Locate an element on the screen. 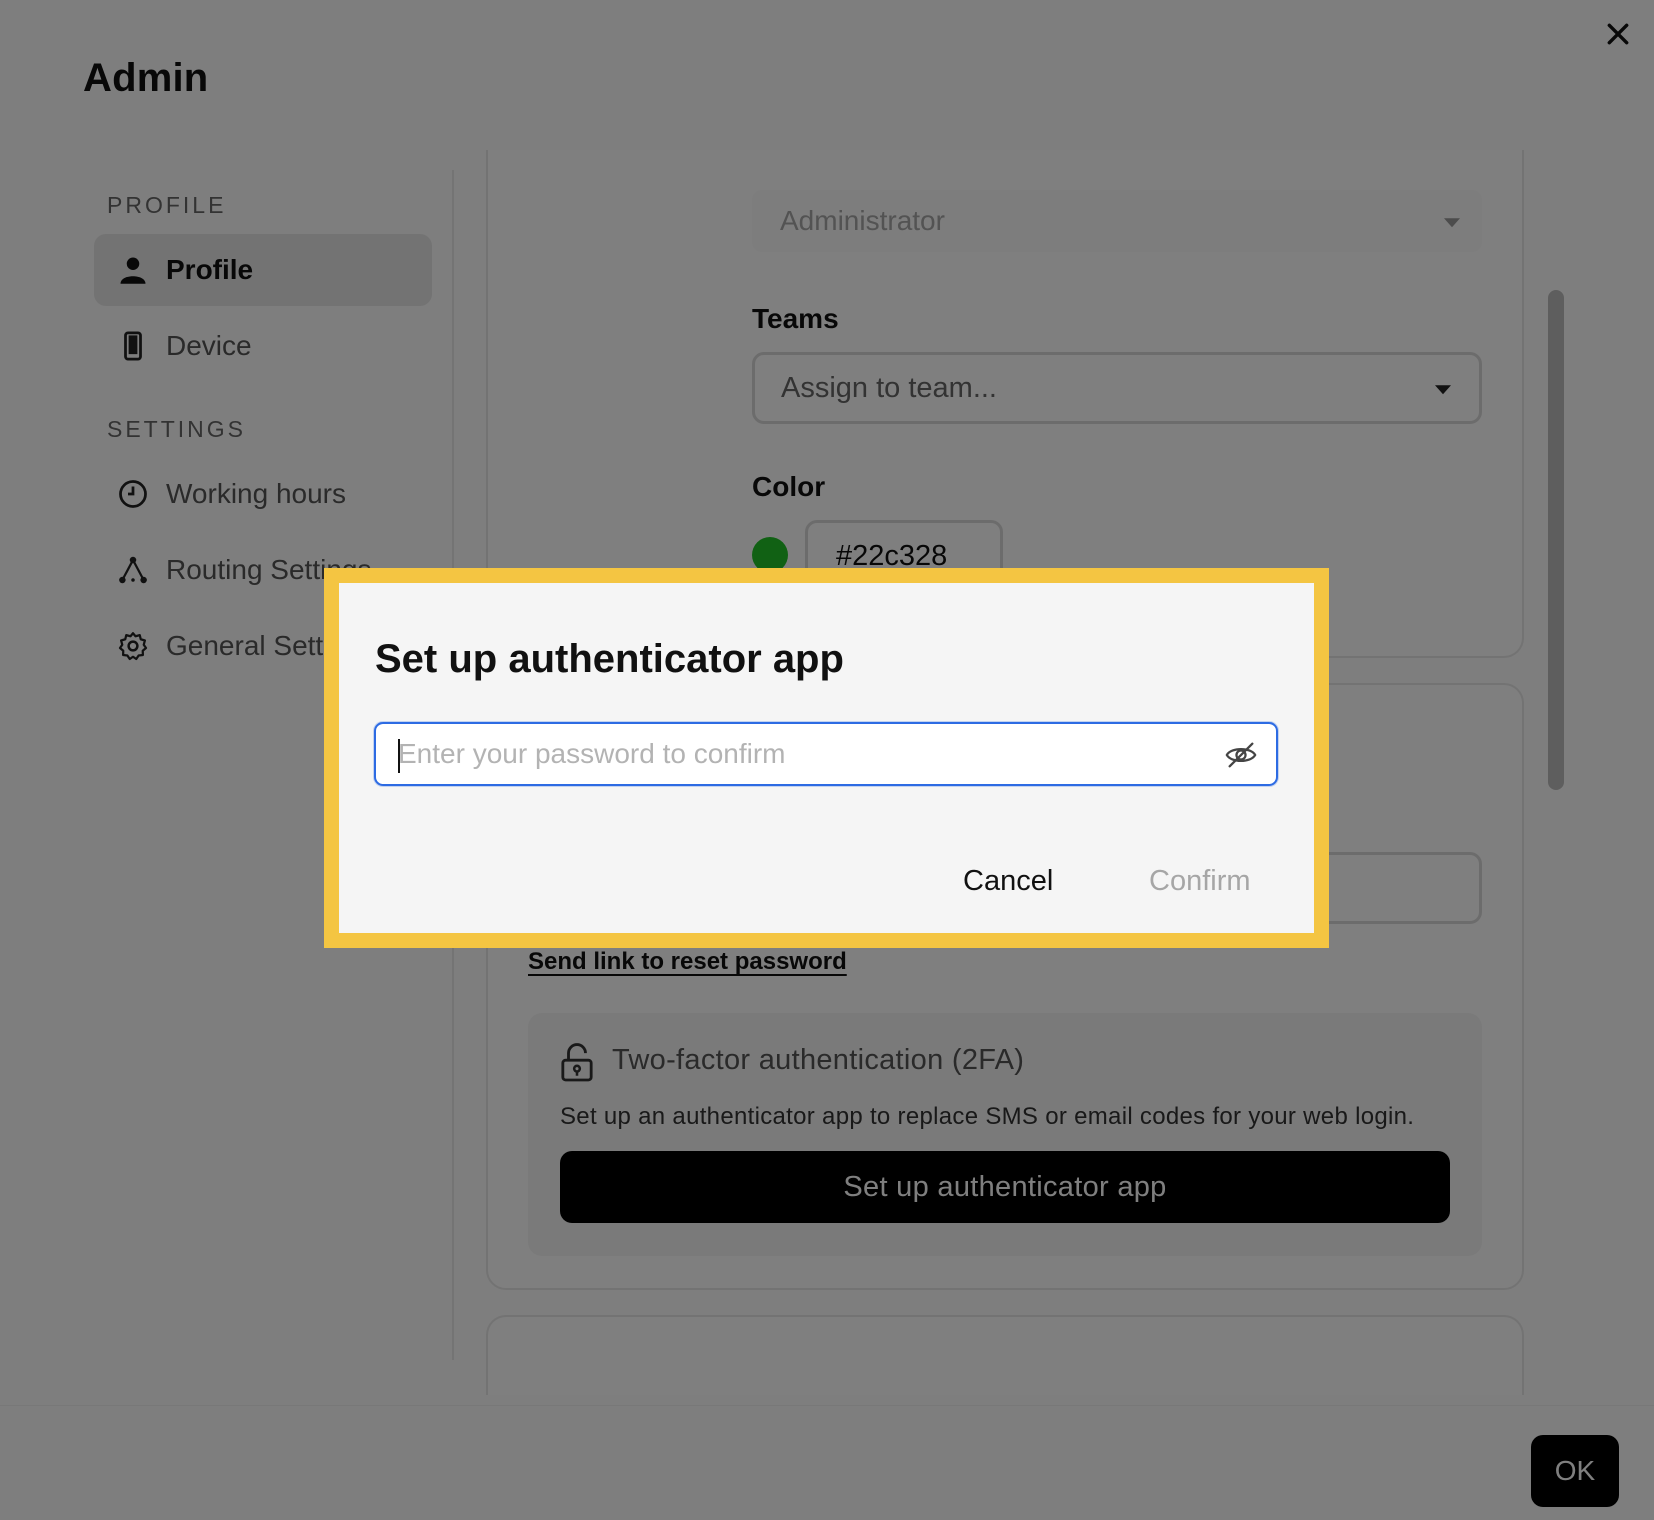 The width and height of the screenshot is (1654, 1520). dialog-title: Set up authenticator app is located at coordinates (609, 659).